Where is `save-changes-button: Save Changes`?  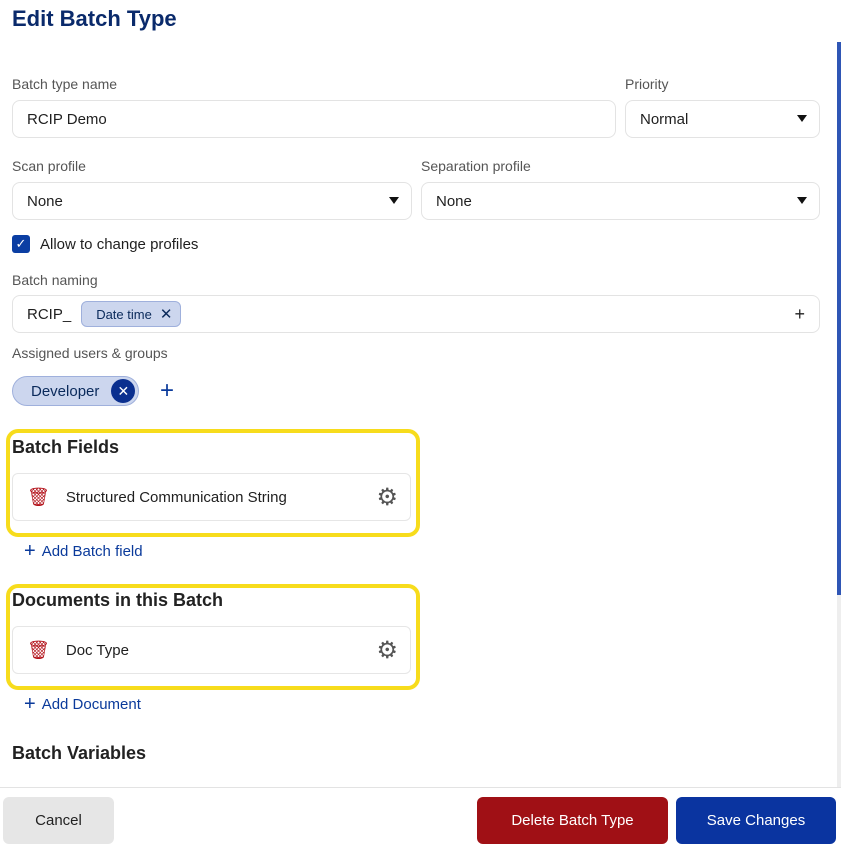
save-changes-button: Save Changes is located at coordinates (756, 820).